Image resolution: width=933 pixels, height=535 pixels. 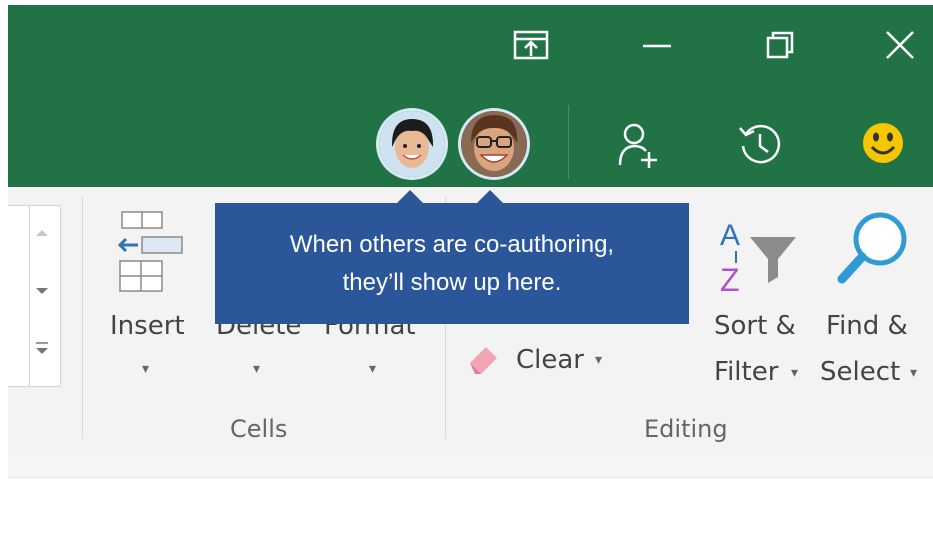 What do you see at coordinates (568, 142) in the screenshot?
I see `titlebar-divider` at bounding box center [568, 142].